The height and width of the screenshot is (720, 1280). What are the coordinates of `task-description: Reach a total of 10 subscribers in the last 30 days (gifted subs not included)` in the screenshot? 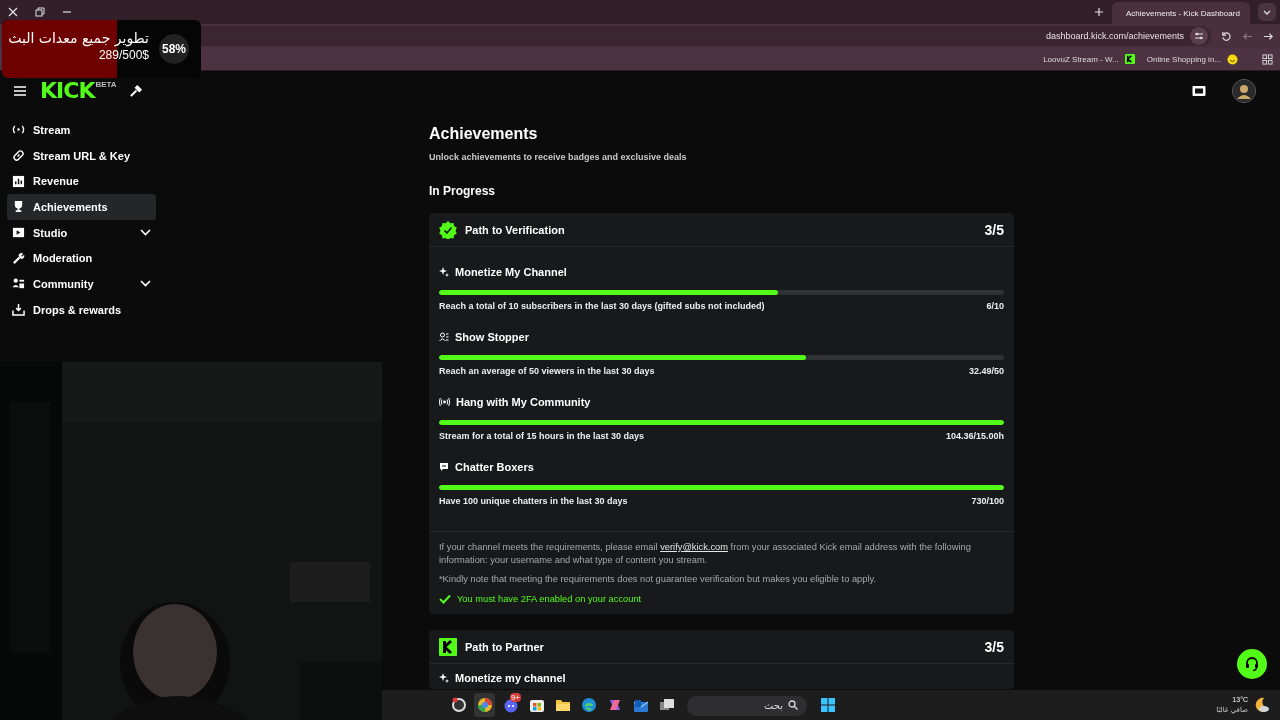 It's located at (602, 306).